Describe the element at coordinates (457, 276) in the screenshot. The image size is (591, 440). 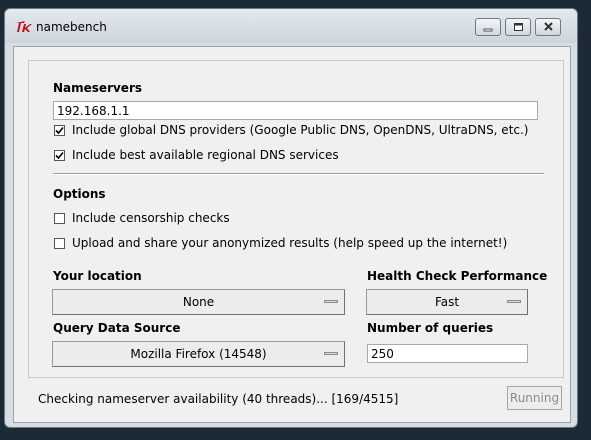
I see `health-check-heading: Health Check Performance` at that location.